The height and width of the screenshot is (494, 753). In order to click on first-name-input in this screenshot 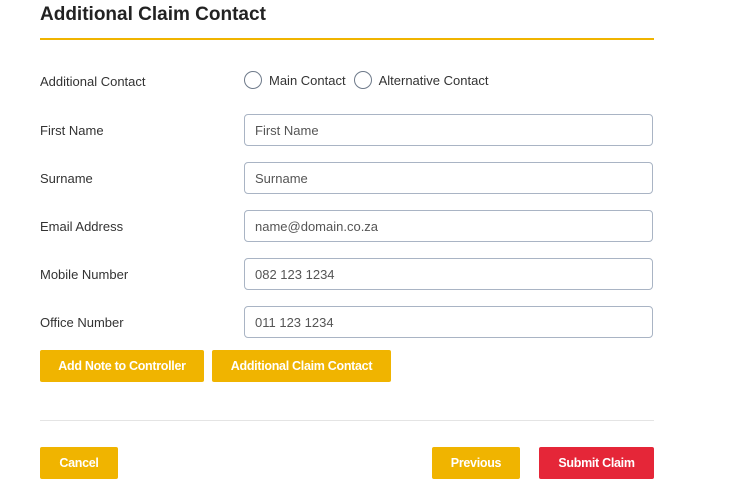, I will do `click(448, 130)`.